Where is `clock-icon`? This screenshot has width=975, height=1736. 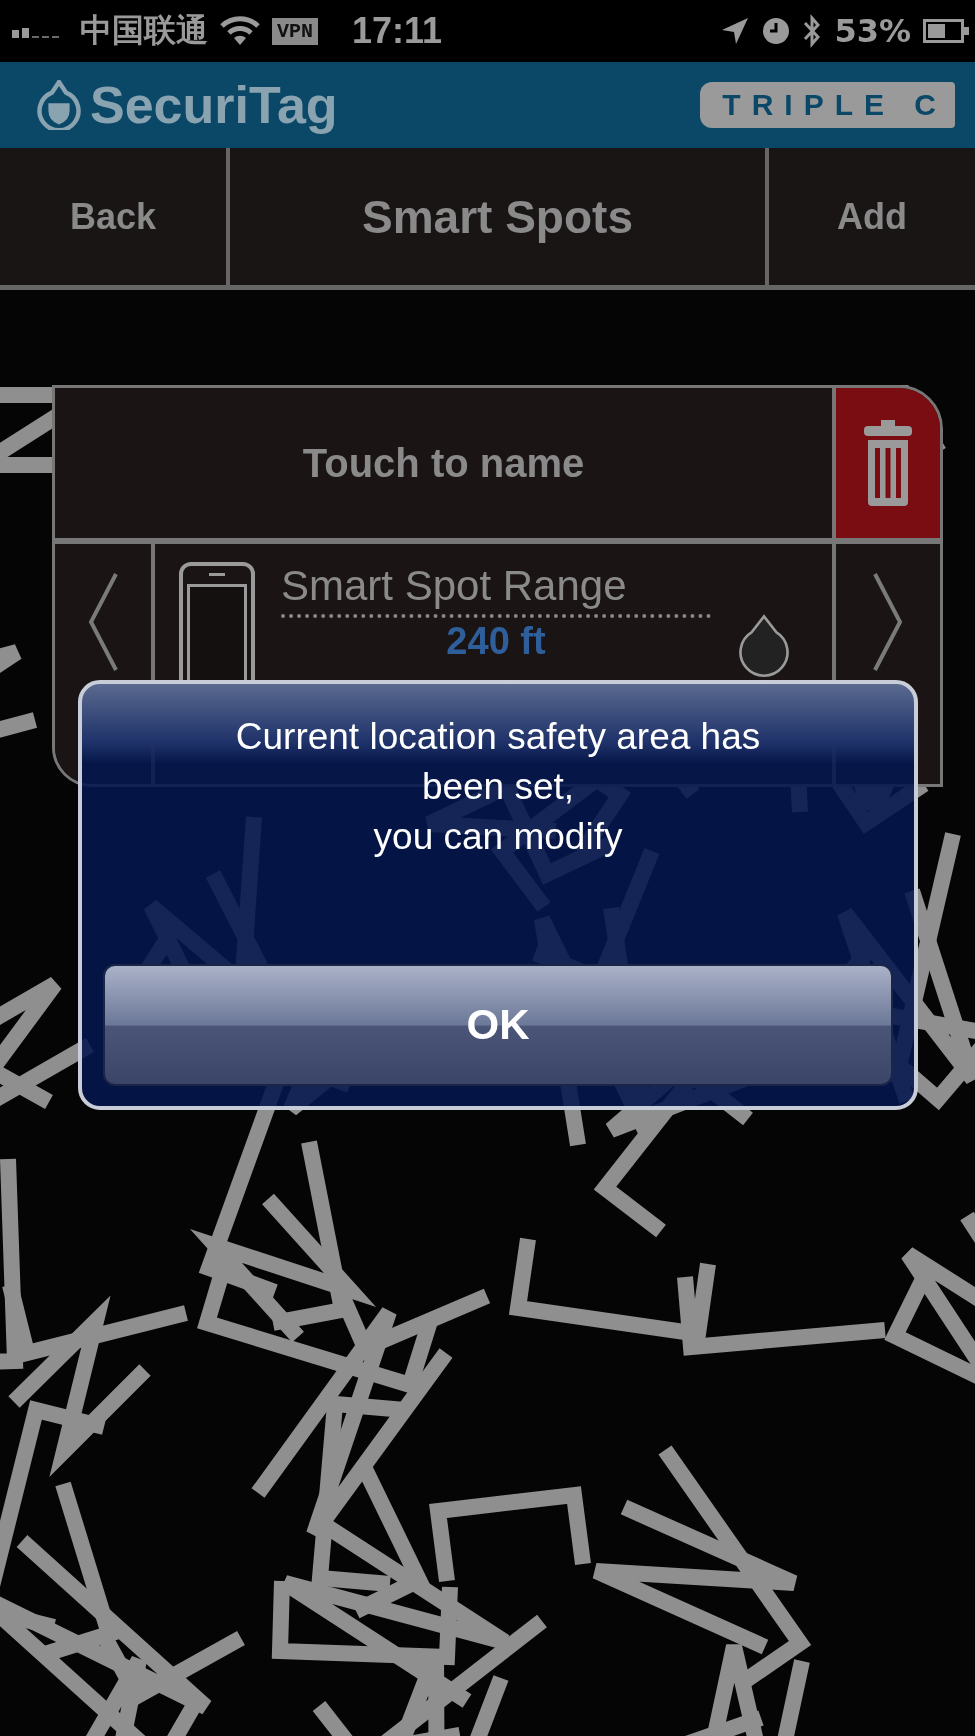
clock-icon is located at coordinates (776, 31).